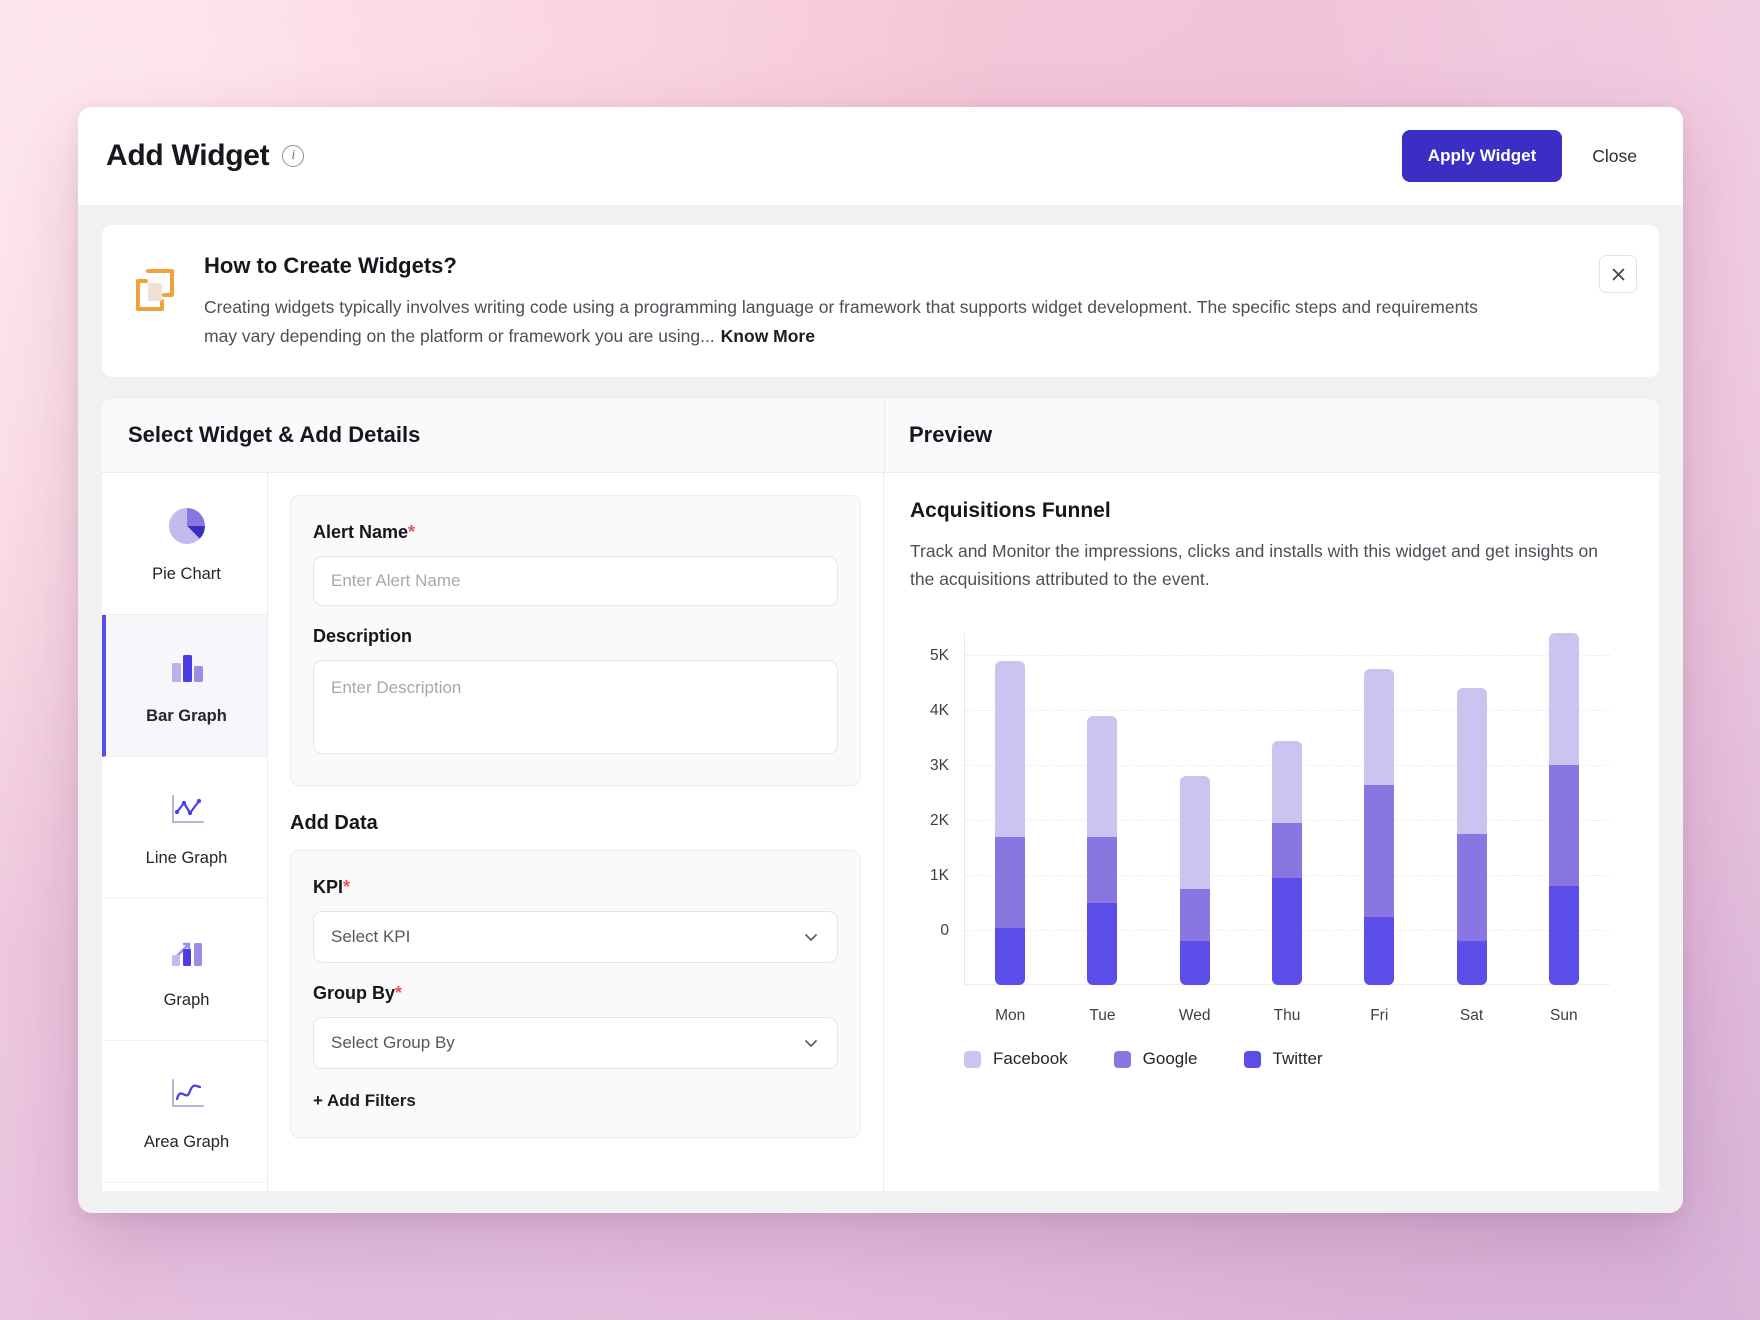  I want to click on acquisitions-funnel-chart: 0 1K 2K 3K 4K 5K Mon Tue Wed Thu Fri Sat Sun, so click(1260, 833).